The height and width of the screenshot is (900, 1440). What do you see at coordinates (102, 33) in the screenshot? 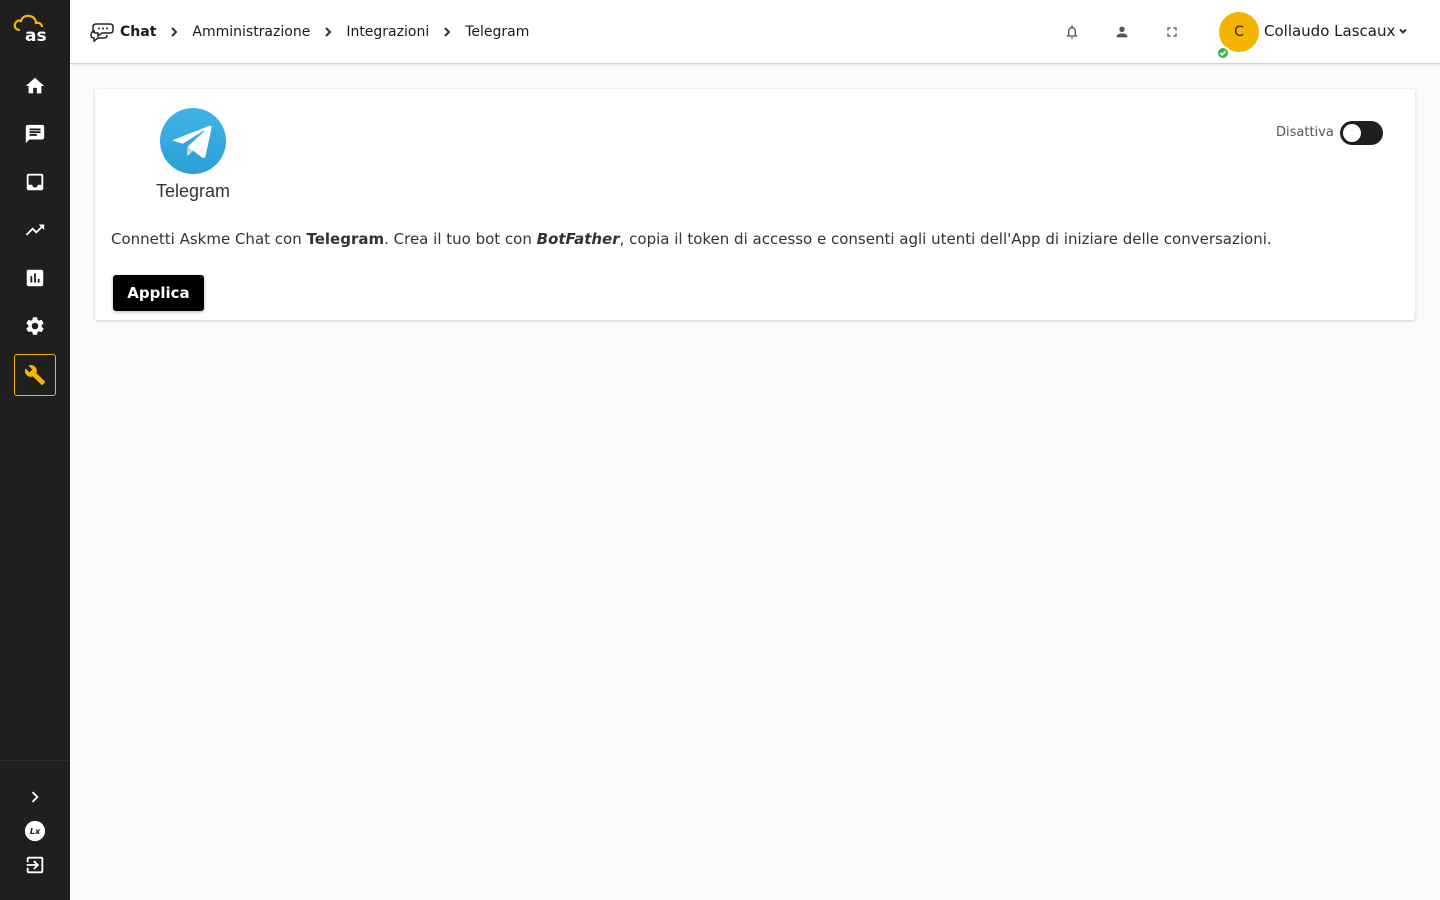
I see `chat-bubbles-icon` at bounding box center [102, 33].